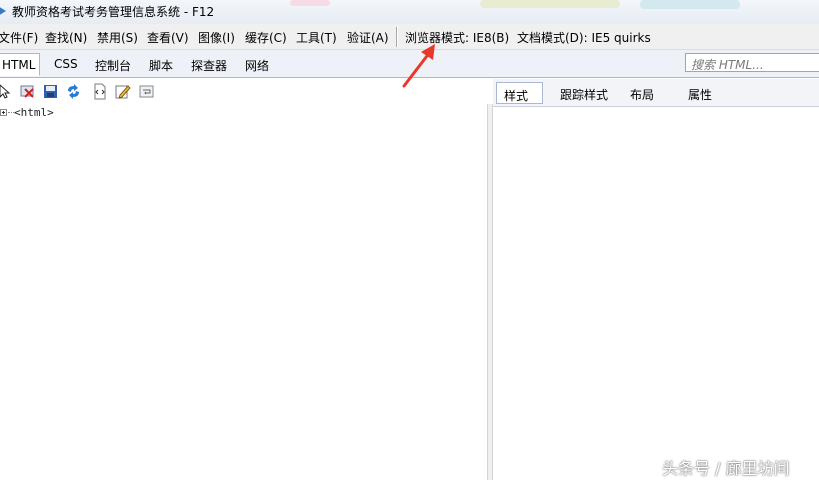  I want to click on tab-trace-styles: 跟踪样式, so click(584, 94).